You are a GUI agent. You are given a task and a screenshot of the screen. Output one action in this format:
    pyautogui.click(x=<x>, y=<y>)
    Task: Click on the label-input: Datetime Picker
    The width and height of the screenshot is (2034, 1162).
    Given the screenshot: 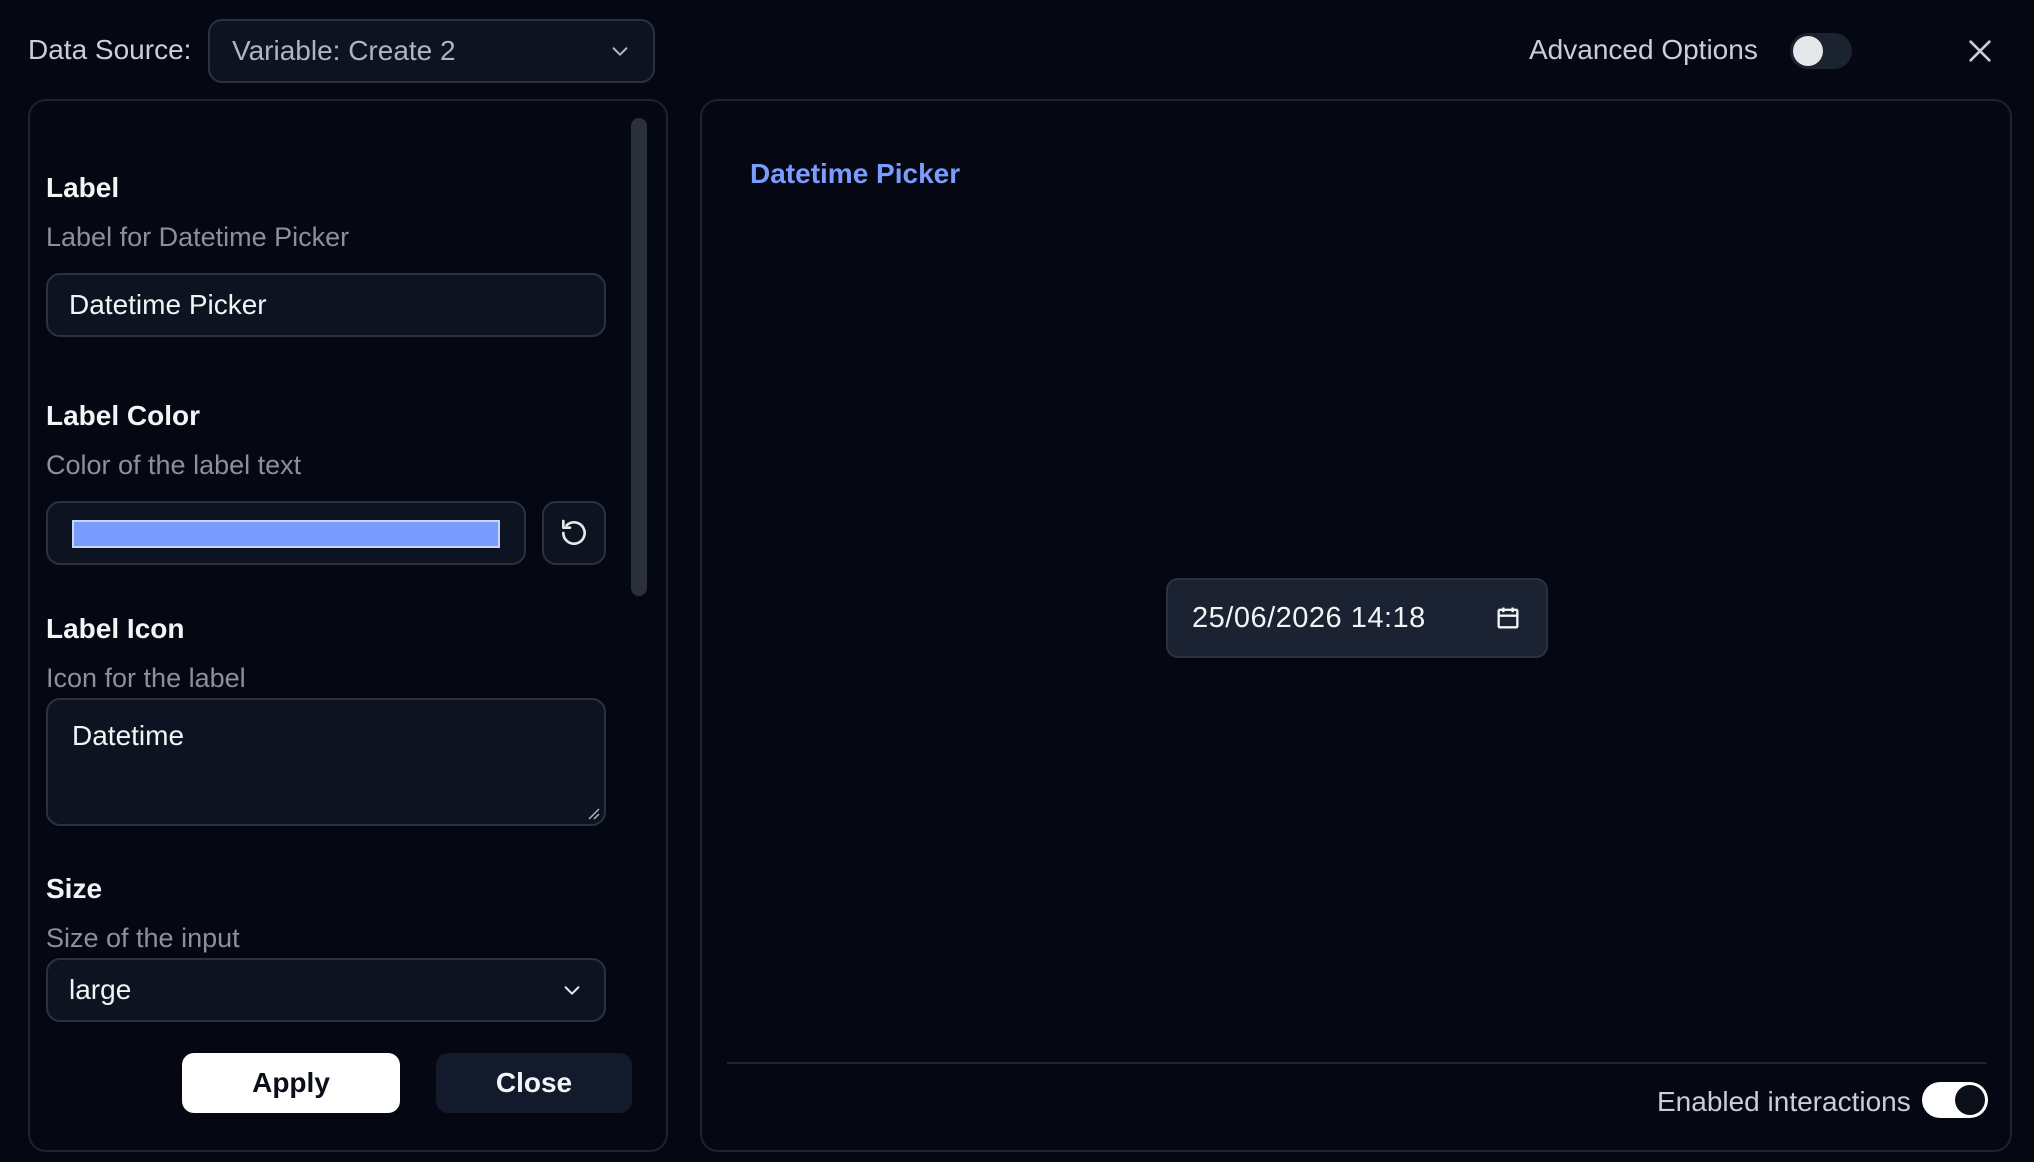 What is the action you would take?
    pyautogui.click(x=326, y=305)
    